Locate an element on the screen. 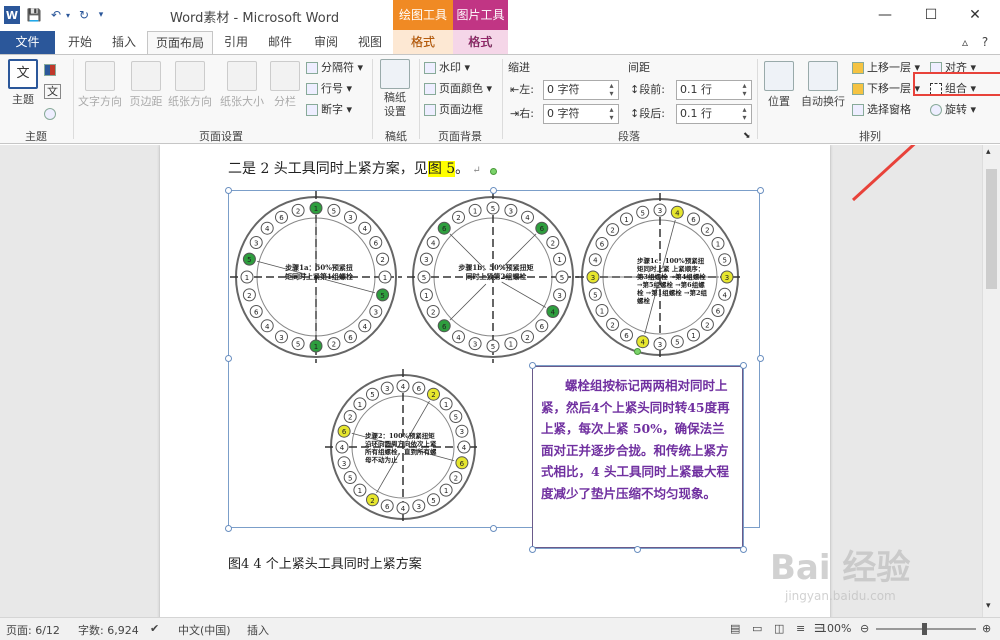  hyphenation-button: 断字 ▾ is located at coordinates (329, 110).